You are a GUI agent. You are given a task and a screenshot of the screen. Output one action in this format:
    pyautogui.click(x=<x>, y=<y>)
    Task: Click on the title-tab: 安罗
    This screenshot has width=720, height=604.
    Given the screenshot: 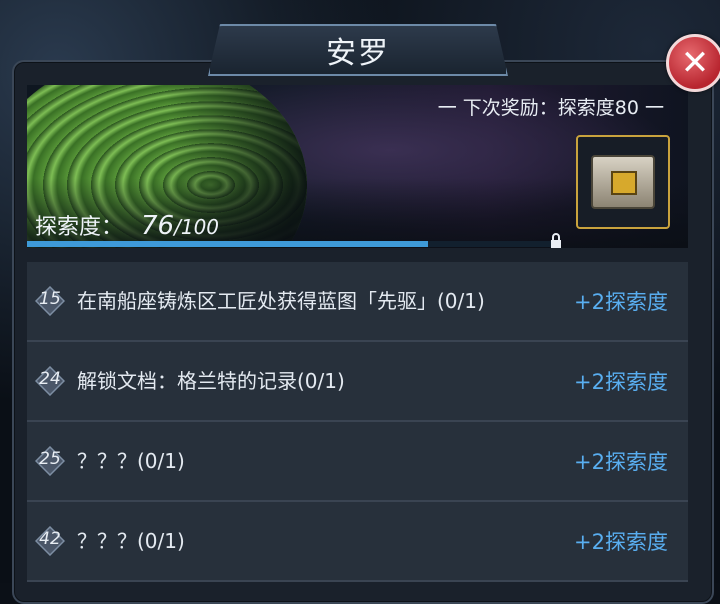 What is the action you would take?
    pyautogui.click(x=358, y=50)
    